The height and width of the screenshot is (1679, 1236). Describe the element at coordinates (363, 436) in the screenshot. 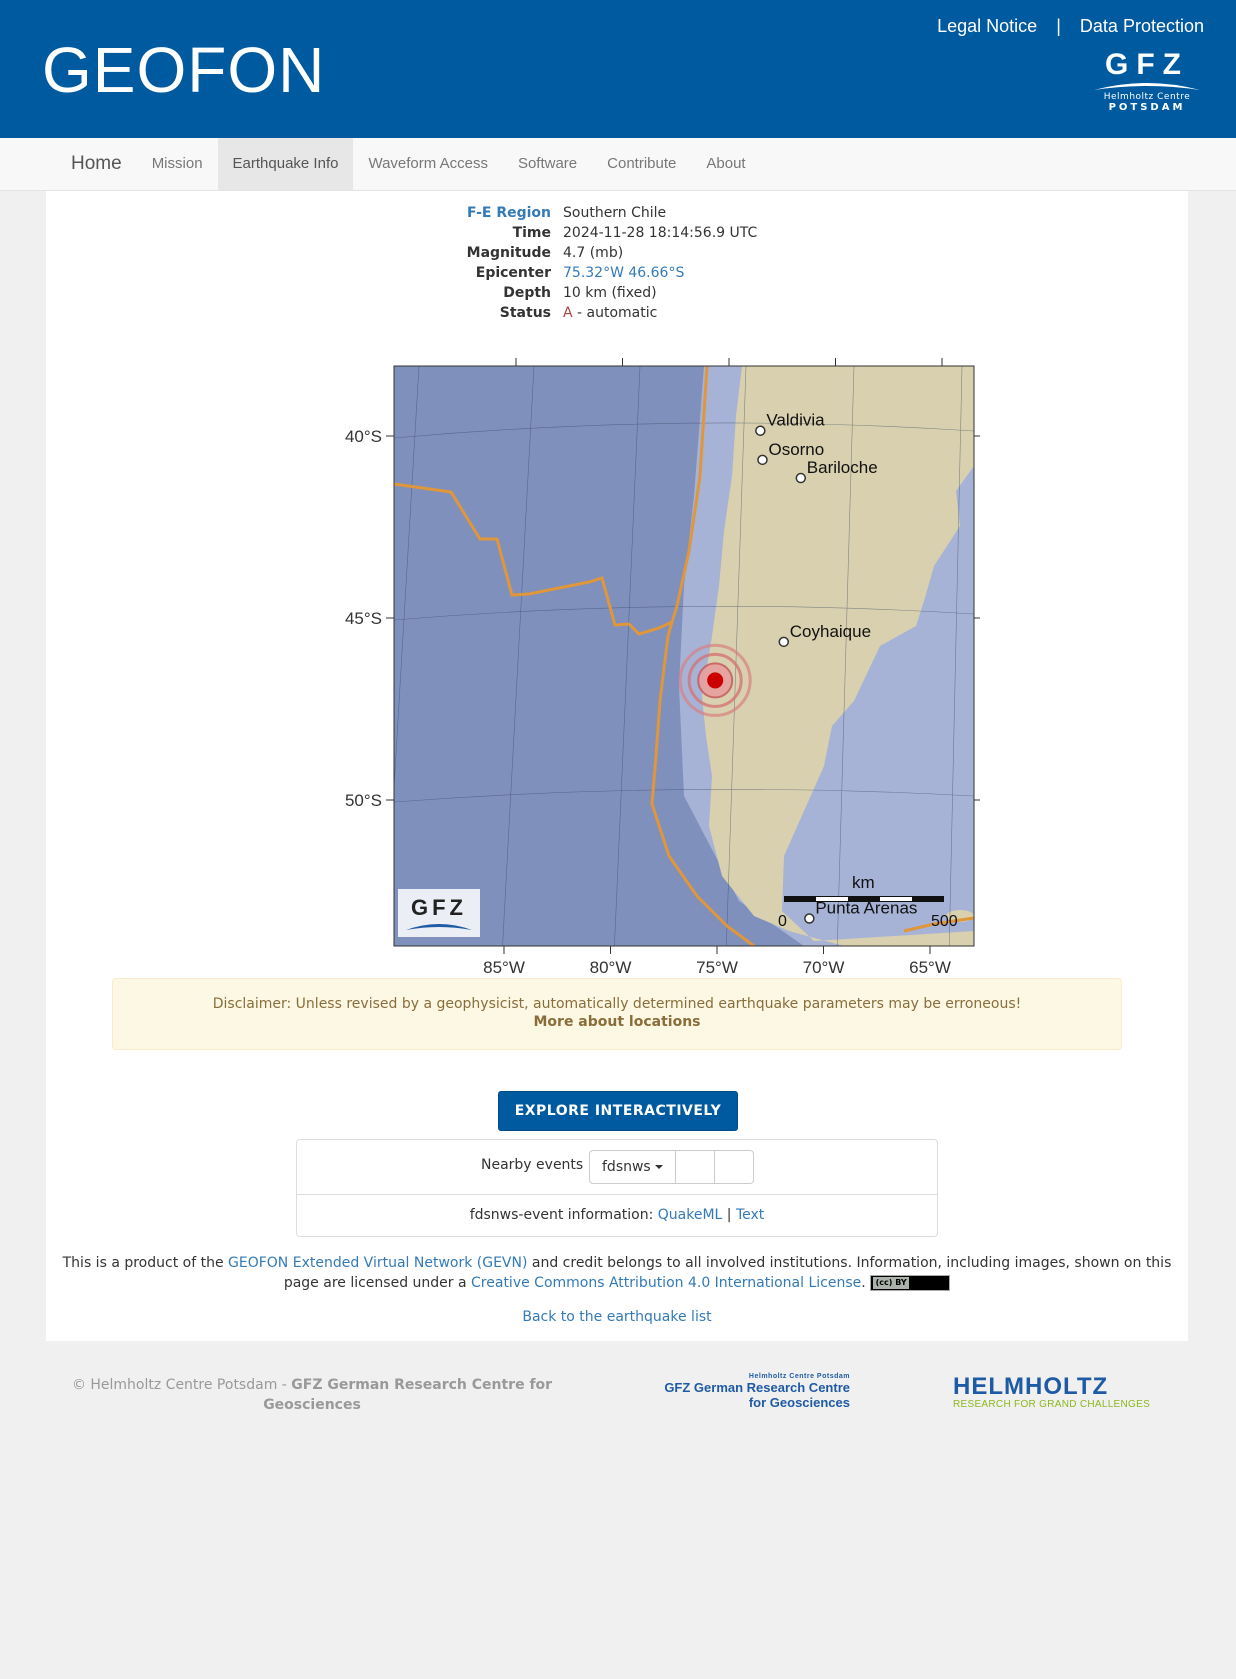

I see `lat-label: 40°S` at that location.